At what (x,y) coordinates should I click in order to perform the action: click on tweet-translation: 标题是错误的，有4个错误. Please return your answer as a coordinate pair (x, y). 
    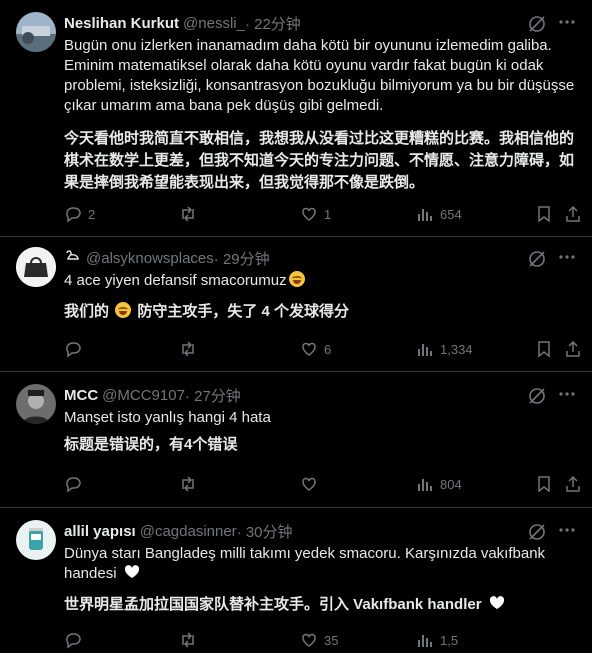
    Looking at the image, I should click on (151, 444).